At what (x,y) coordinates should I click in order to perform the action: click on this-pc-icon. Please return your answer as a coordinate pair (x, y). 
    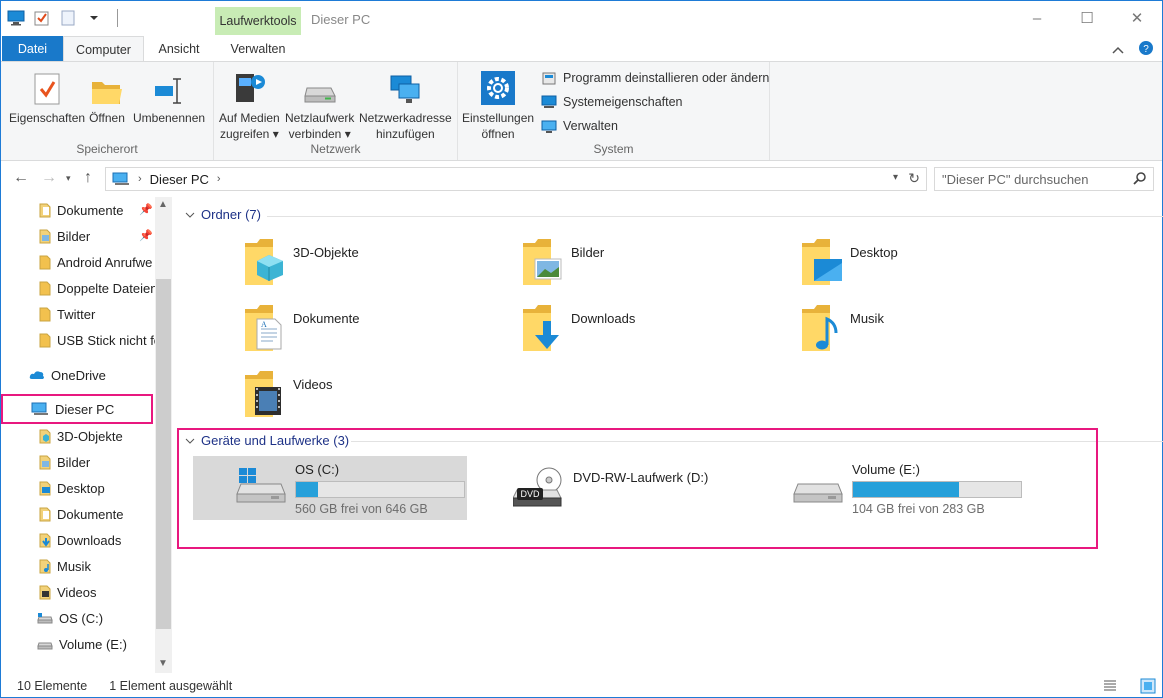
    Looking at the image, I should click on (39, 408).